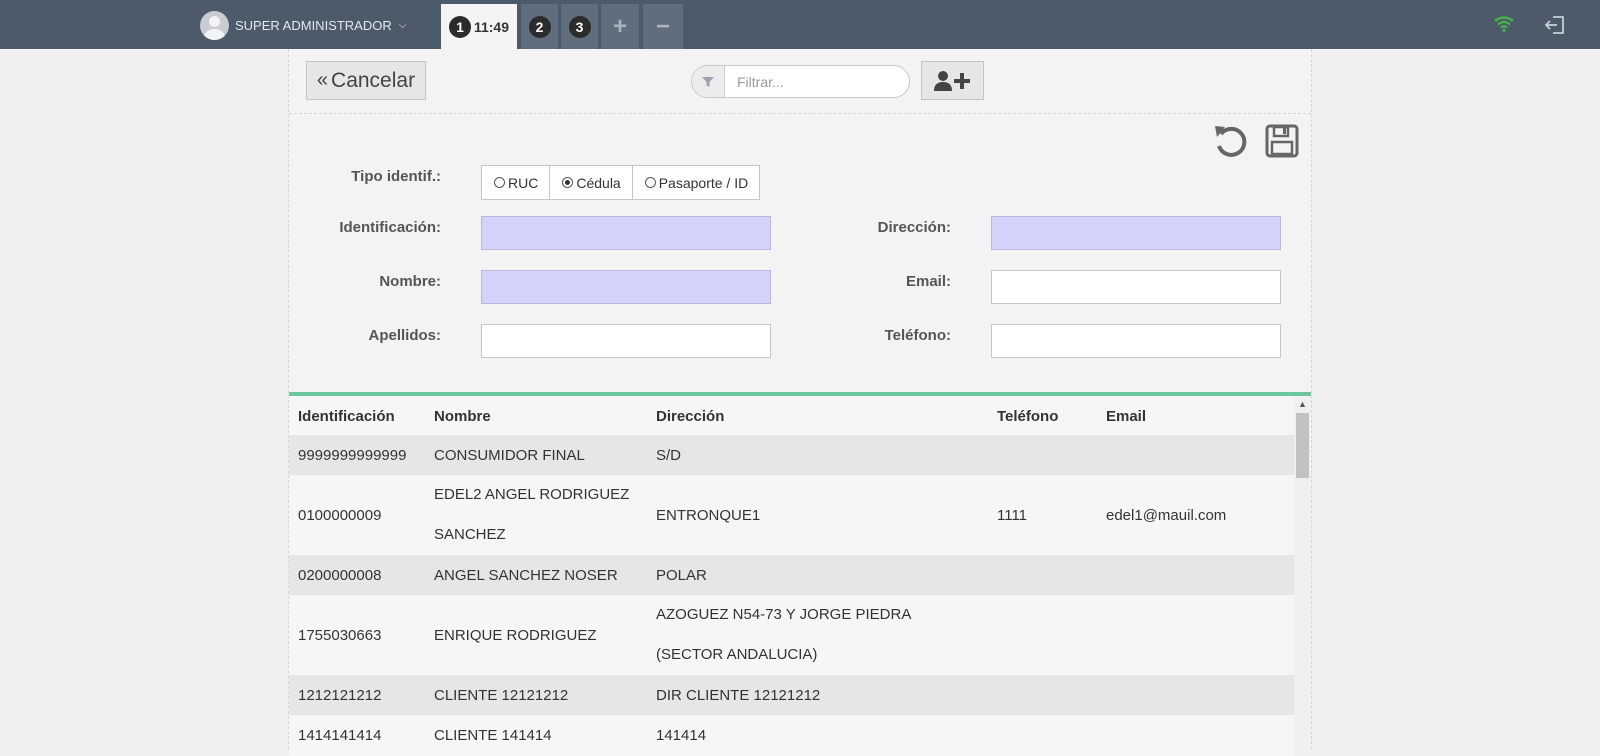  I want to click on header-nombre: Nombre, so click(462, 416).